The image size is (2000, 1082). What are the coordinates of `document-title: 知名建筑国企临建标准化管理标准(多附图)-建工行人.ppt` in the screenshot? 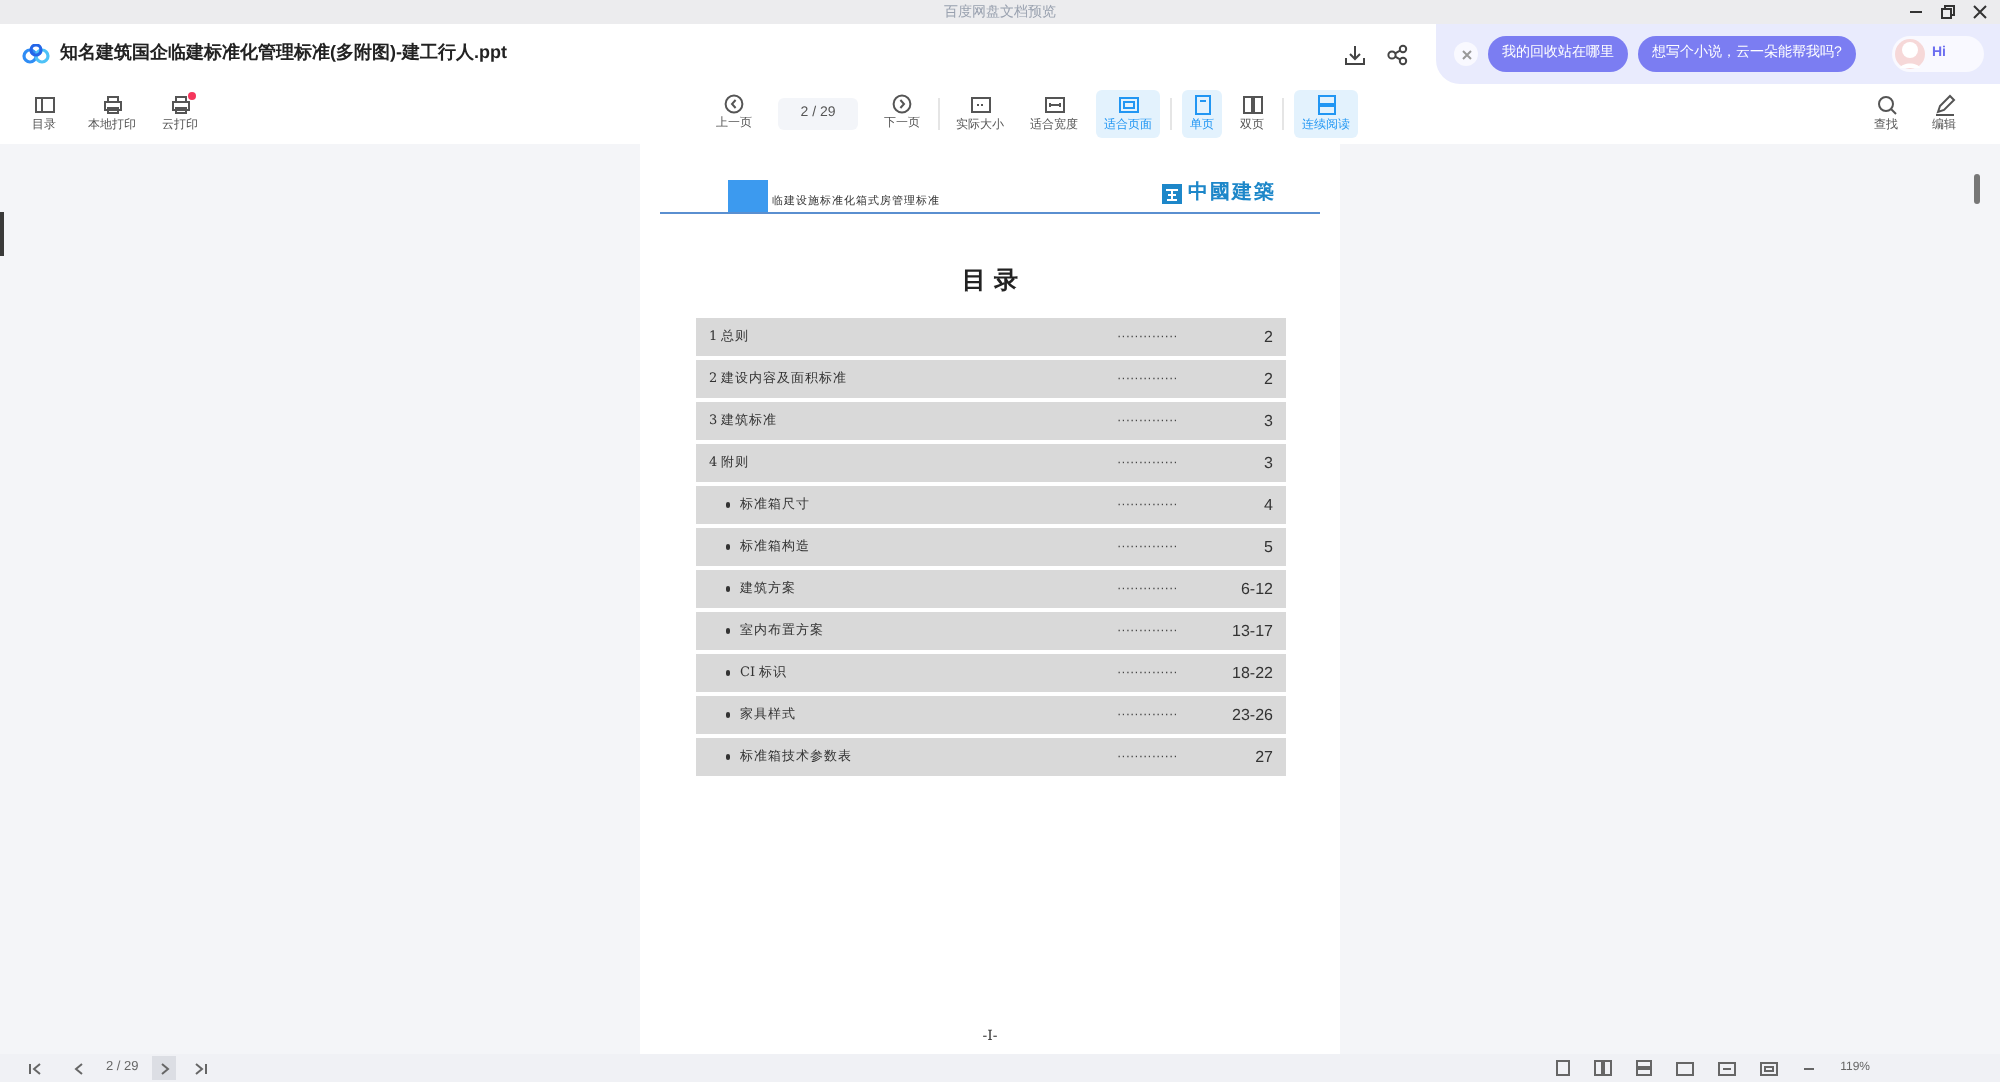 It's located at (283, 53).